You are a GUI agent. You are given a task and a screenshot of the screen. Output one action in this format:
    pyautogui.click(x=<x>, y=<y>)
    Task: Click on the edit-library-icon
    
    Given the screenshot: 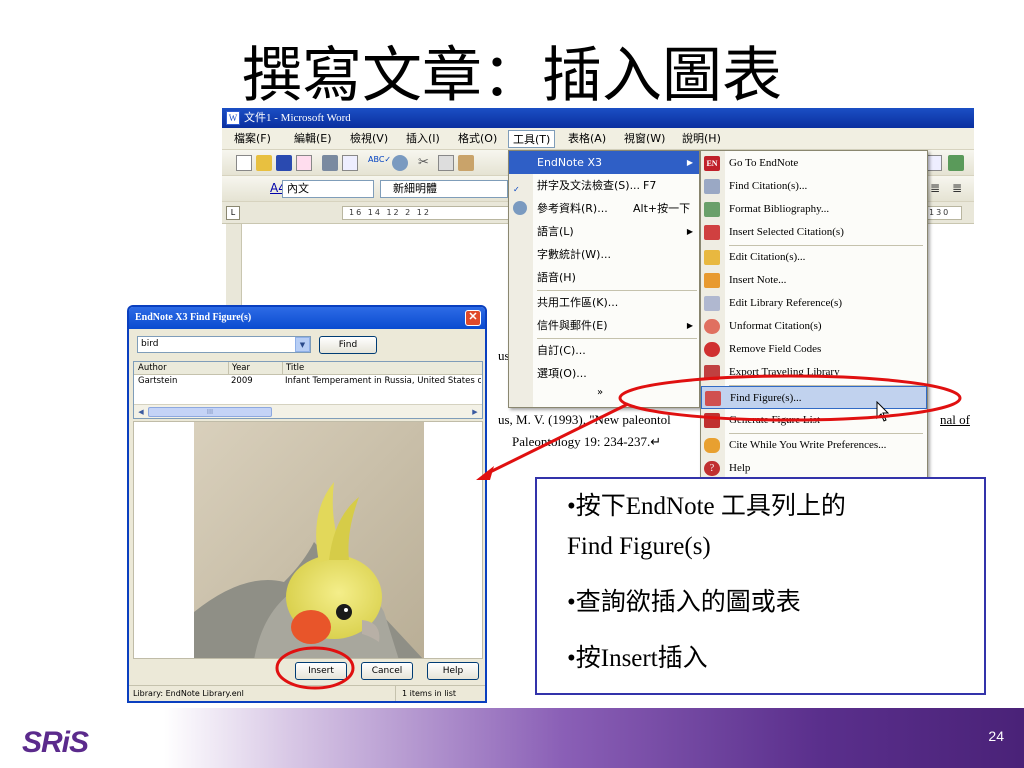 What is the action you would take?
    pyautogui.click(x=712, y=303)
    